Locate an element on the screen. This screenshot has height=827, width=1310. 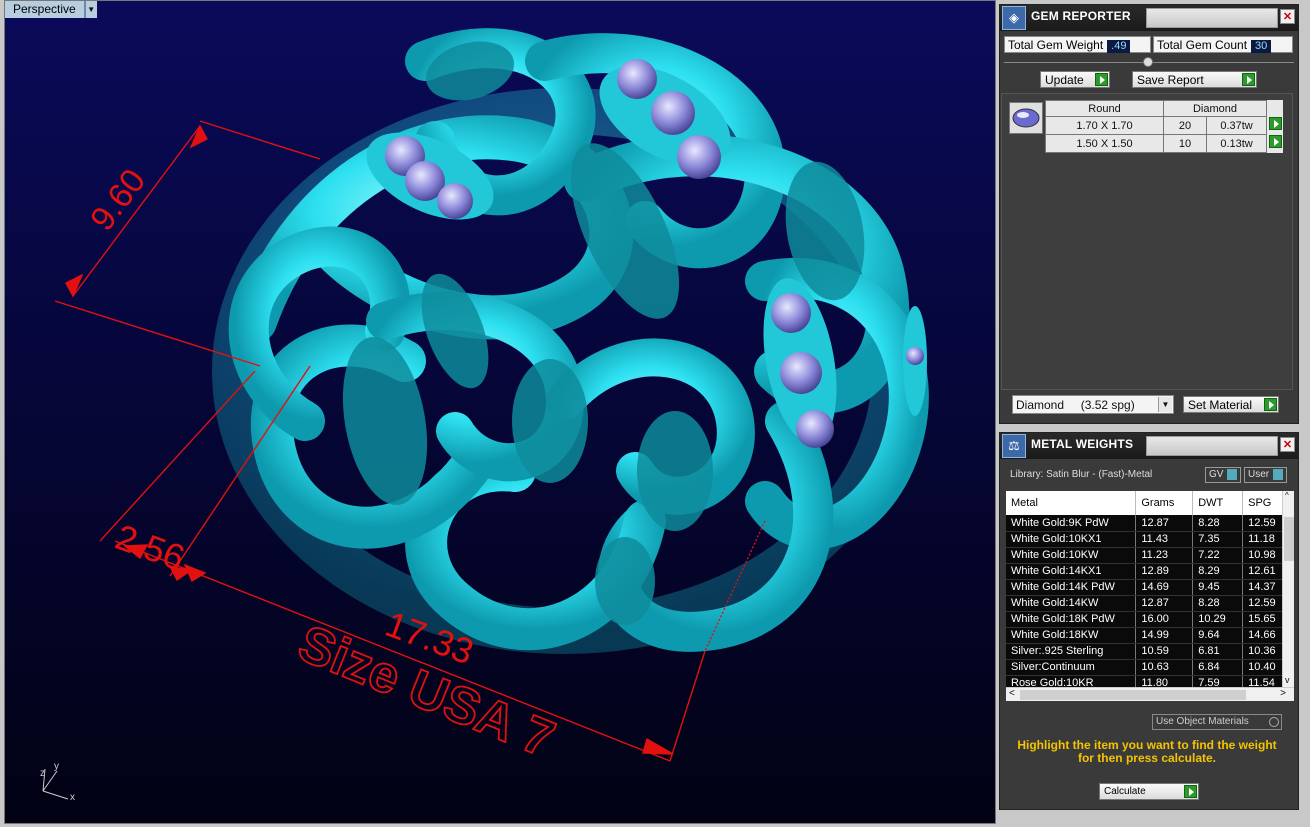
gem-thumbnail is located at coordinates (1026, 118).